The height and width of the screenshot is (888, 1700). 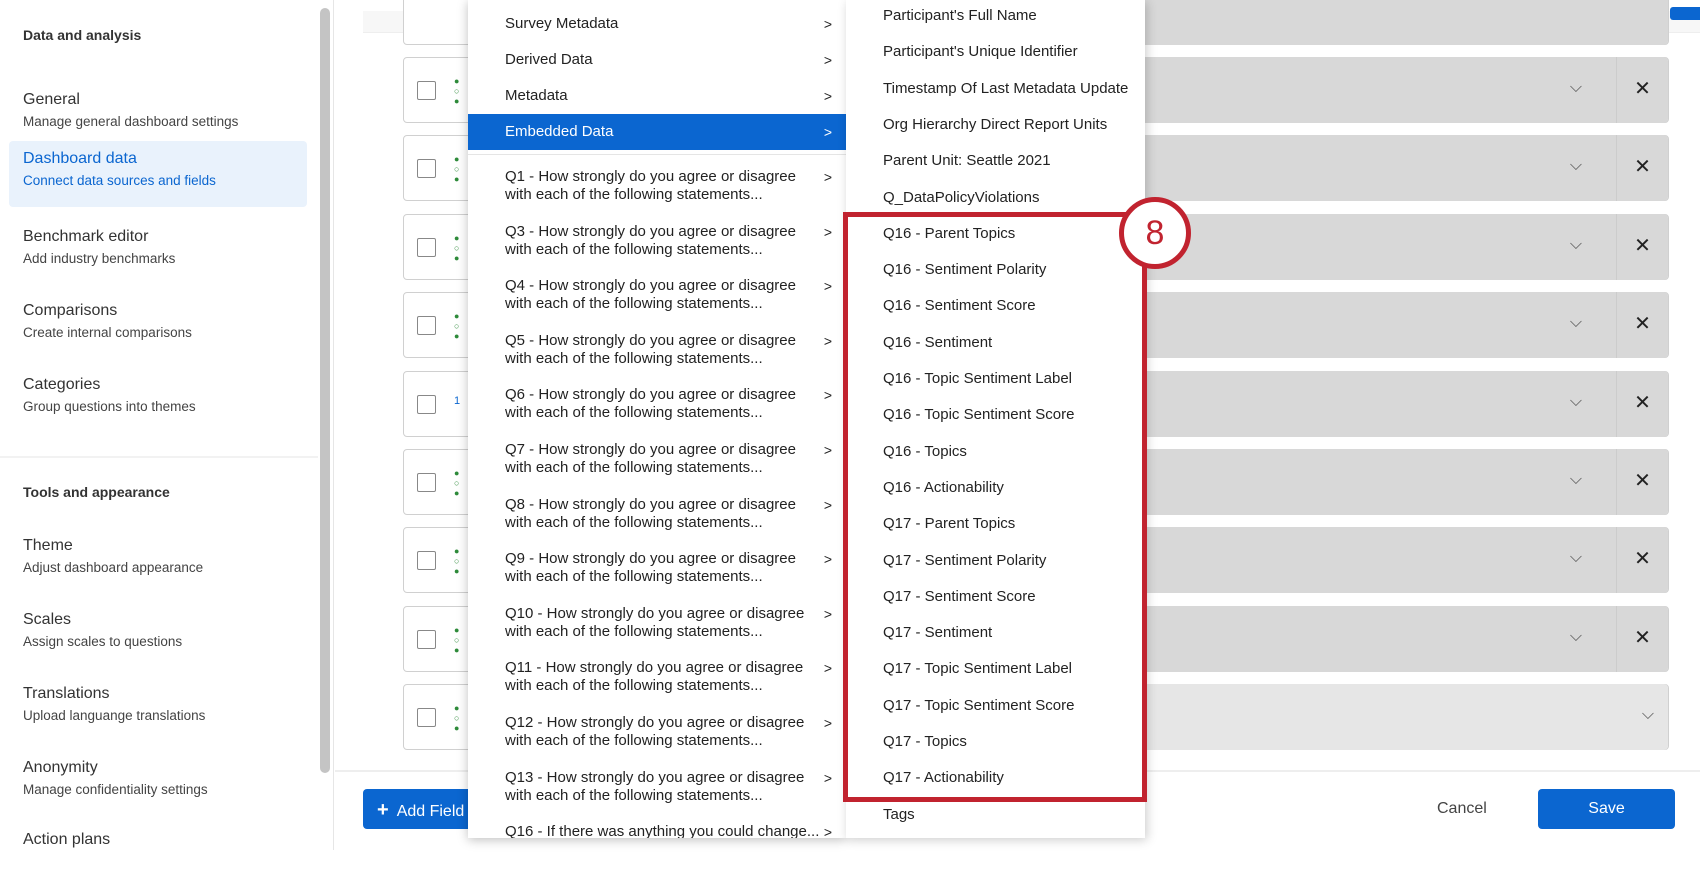 What do you see at coordinates (96, 492) in the screenshot?
I see `section-title-tools: Tools and appearance` at bounding box center [96, 492].